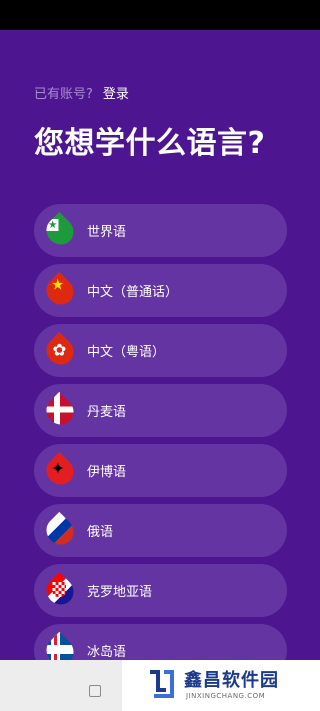 This screenshot has width=320, height=711. Describe the element at coordinates (60, 590) in the screenshot. I see `croatia-flag-icon` at that location.